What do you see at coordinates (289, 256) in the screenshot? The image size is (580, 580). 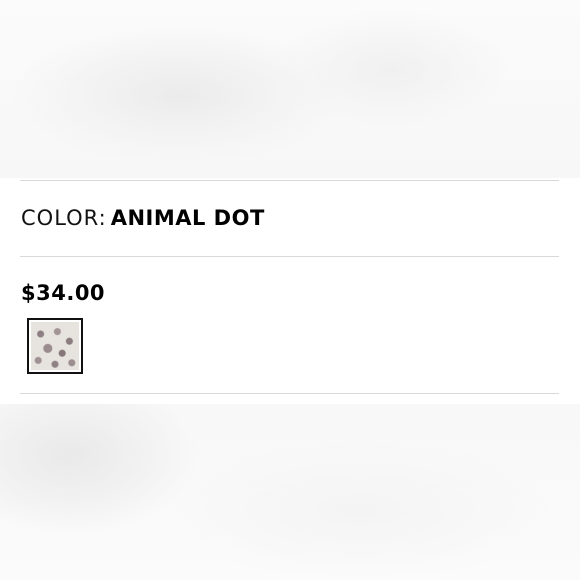 I see `divider-middle` at bounding box center [289, 256].